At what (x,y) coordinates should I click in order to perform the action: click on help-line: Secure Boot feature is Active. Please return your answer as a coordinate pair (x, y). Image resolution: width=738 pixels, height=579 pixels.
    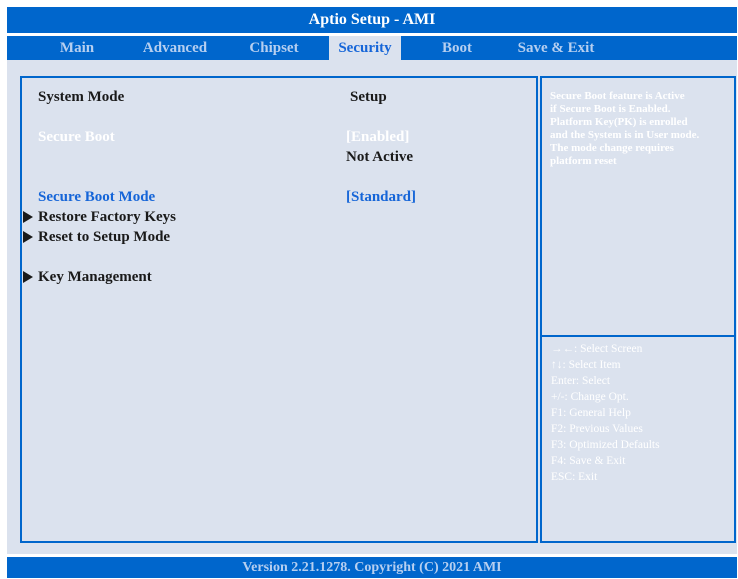
    Looking at the image, I should click on (617, 96).